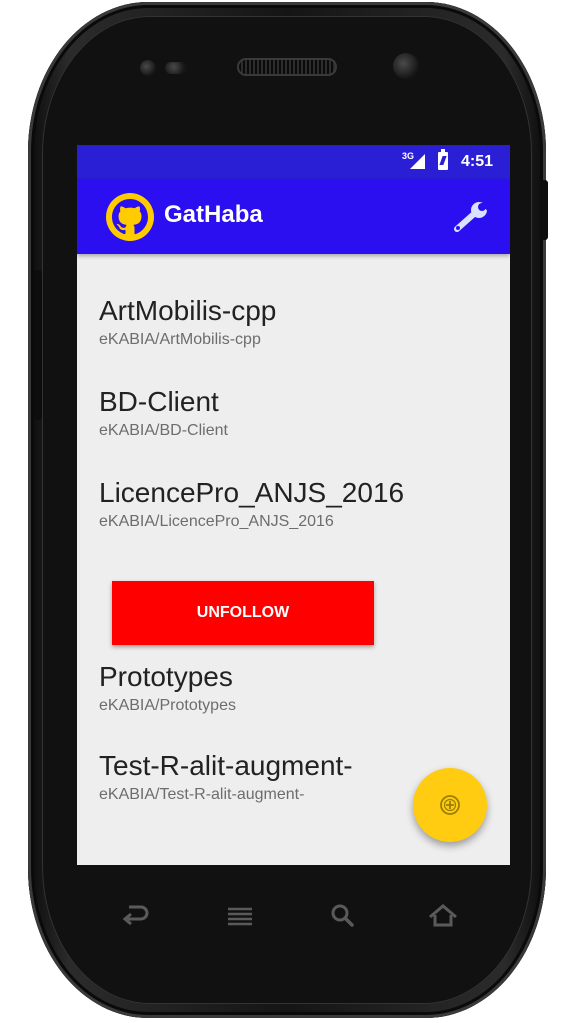 Image resolution: width=574 pixels, height=1023 pixels. Describe the element at coordinates (216, 521) in the screenshot. I see `repo-path: eKABIA/LicencePro_ANJS_2016` at that location.